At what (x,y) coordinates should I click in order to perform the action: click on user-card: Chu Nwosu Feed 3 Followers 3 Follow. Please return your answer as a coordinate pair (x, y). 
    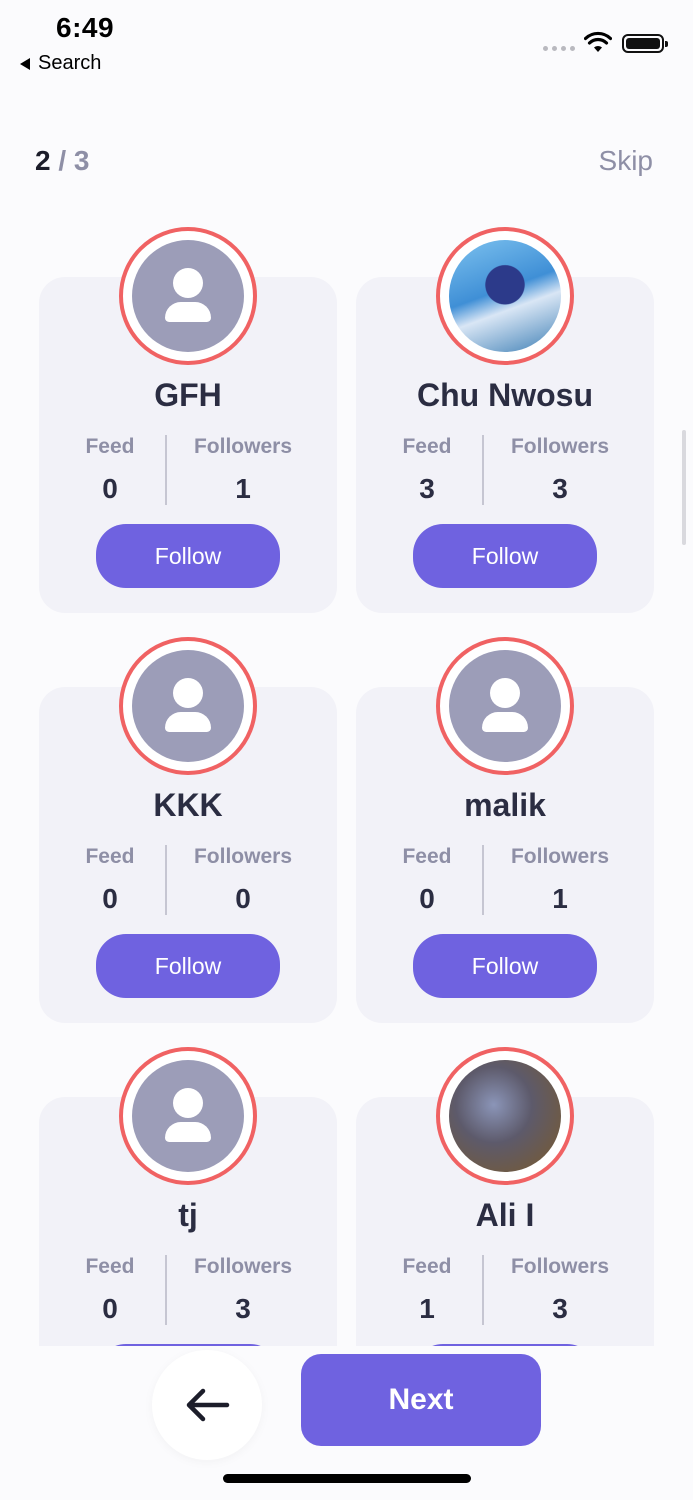
    Looking at the image, I should click on (505, 420).